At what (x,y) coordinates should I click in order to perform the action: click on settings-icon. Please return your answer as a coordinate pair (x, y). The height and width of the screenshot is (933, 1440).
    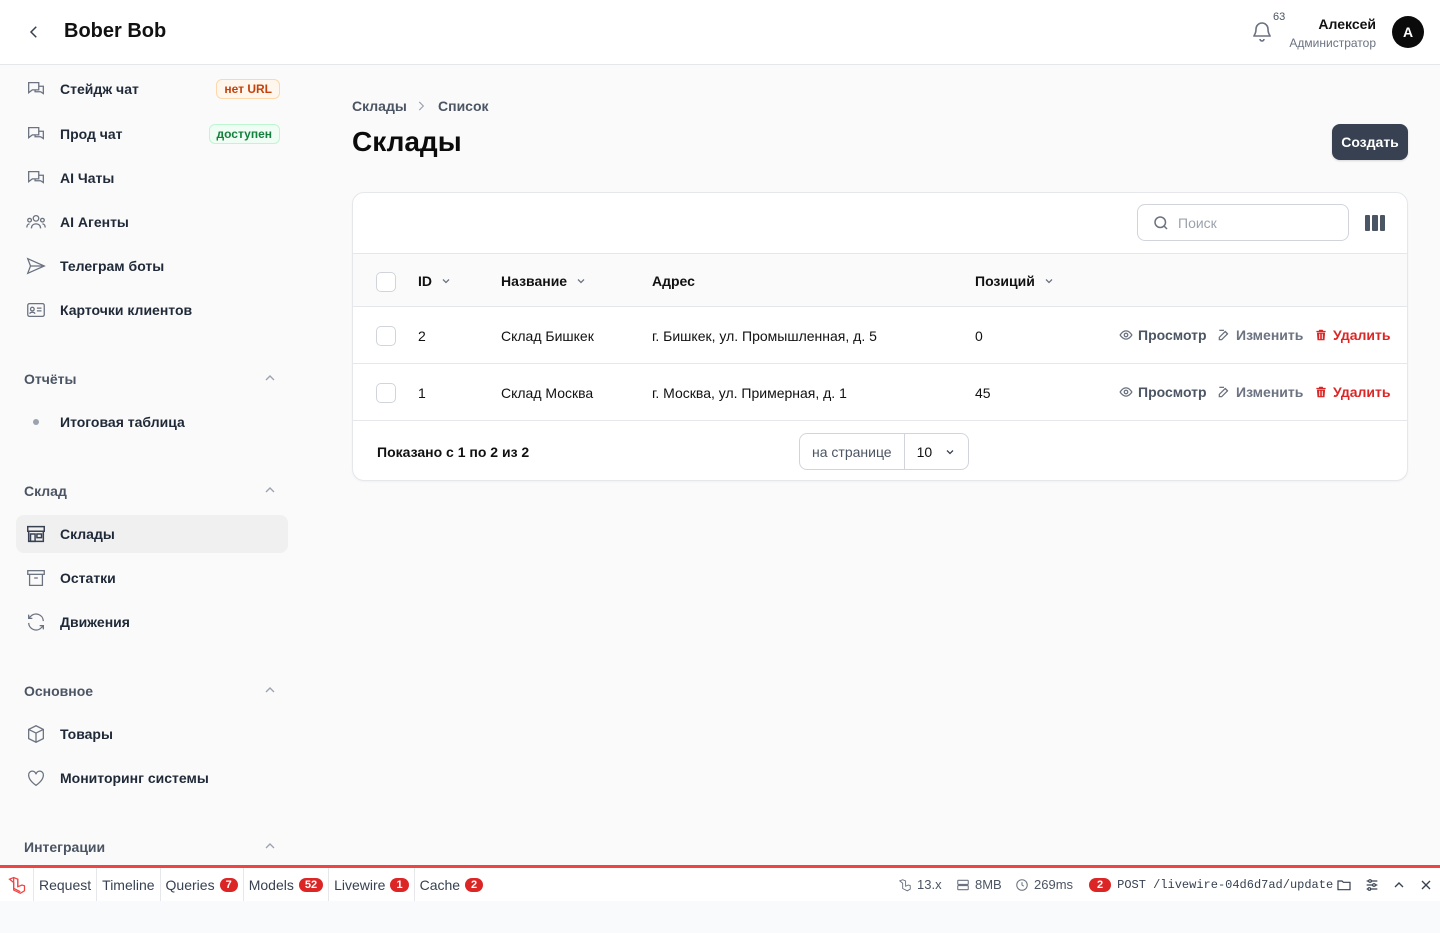
    Looking at the image, I should click on (1372, 885).